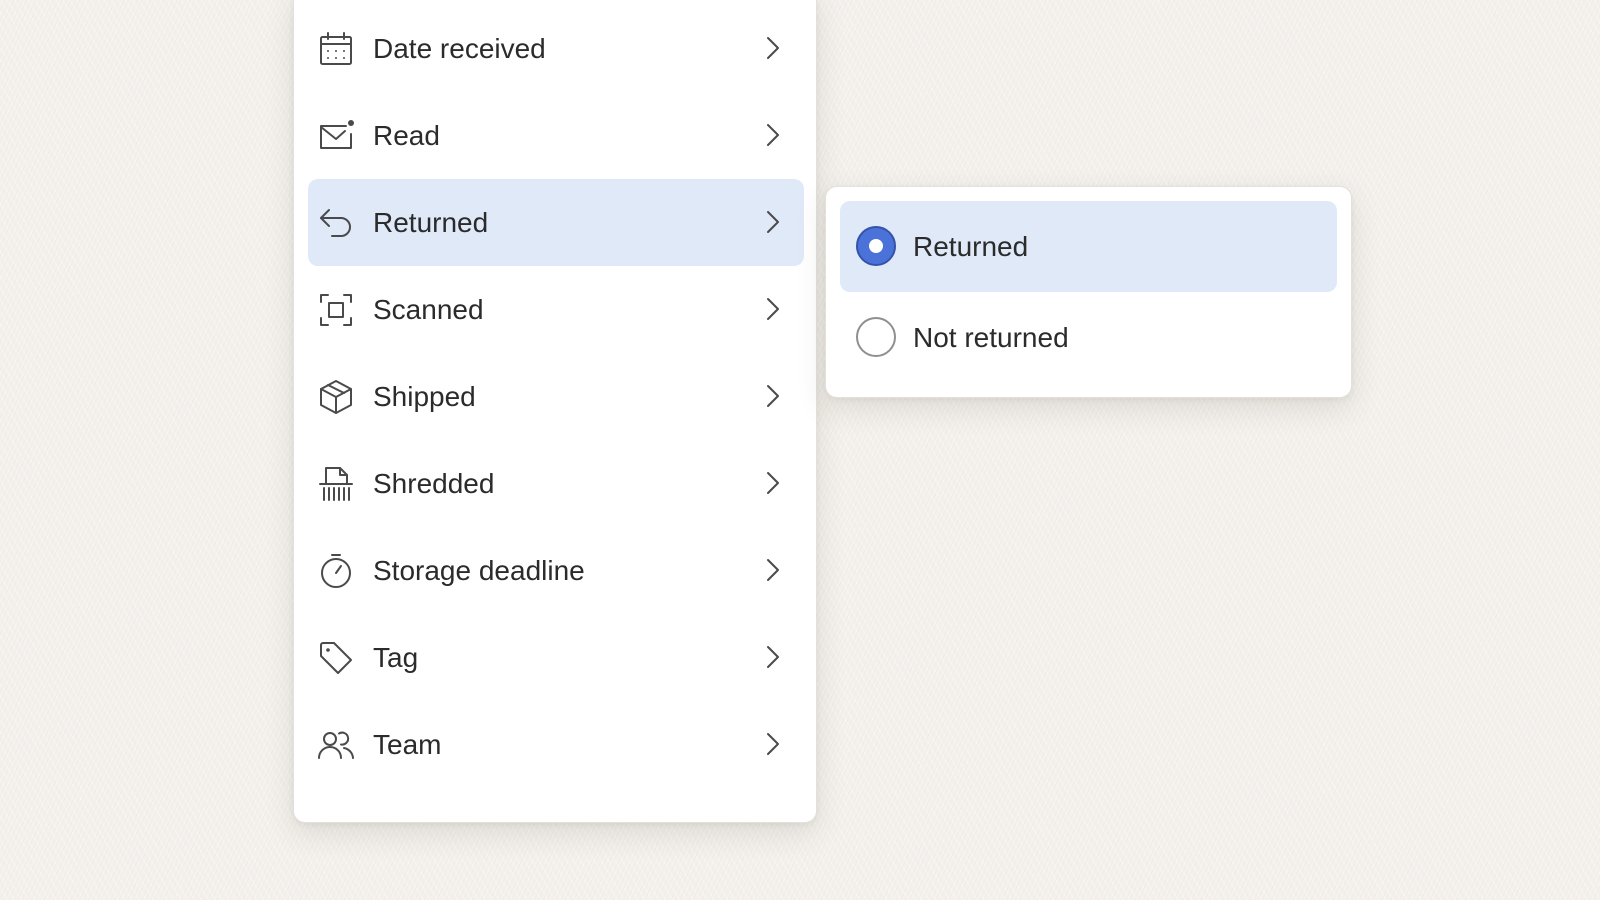  What do you see at coordinates (431, 222) in the screenshot?
I see `menu-item-label: Returned` at bounding box center [431, 222].